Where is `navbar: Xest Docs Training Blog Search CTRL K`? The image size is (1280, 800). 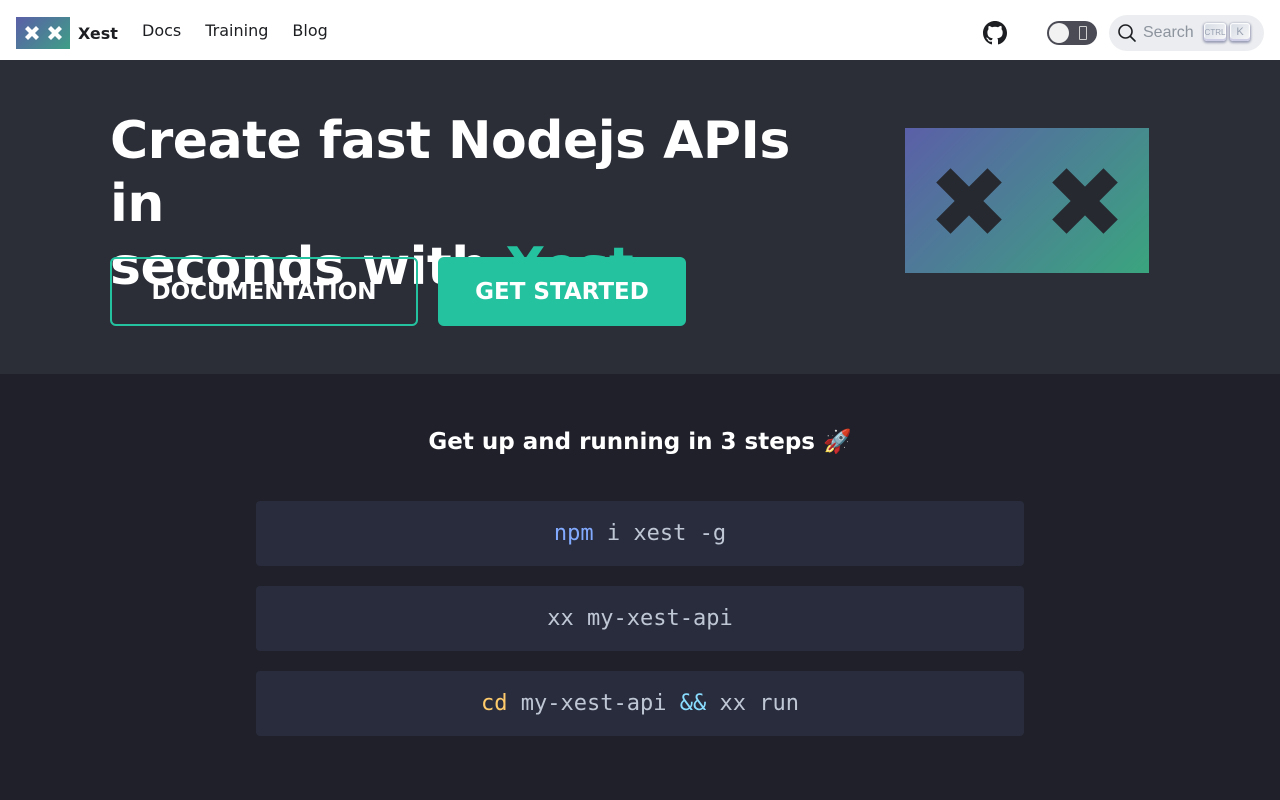 navbar: Xest Docs Training Blog Search CTRL K is located at coordinates (640, 30).